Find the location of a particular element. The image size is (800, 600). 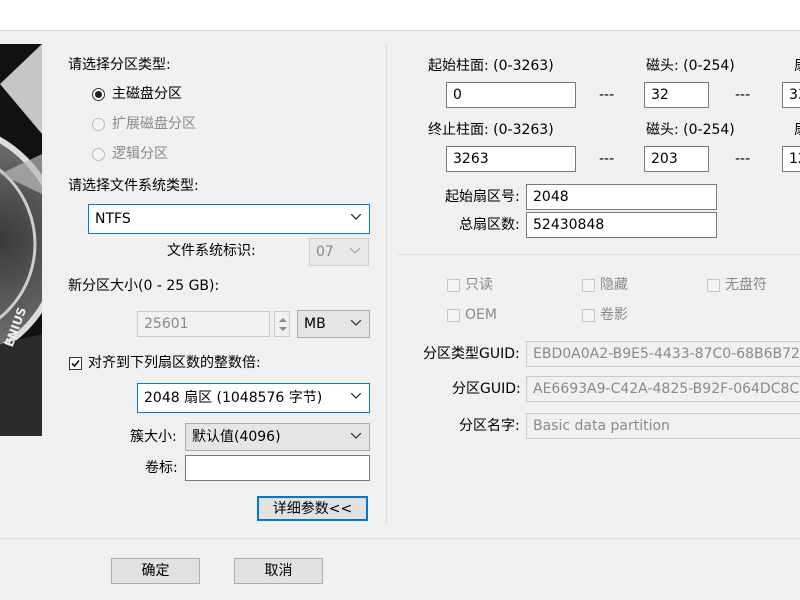

partition-type-label: 请选择分区类型: is located at coordinates (119, 65).